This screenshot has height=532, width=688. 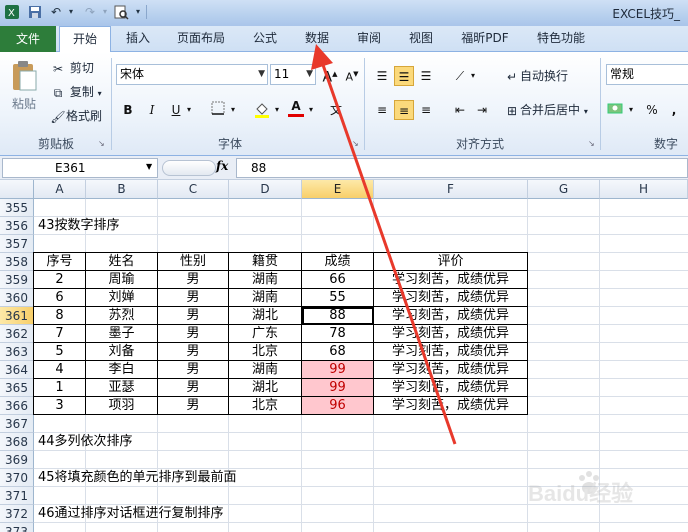 I want to click on tab-formulas: 公式, so click(x=265, y=39).